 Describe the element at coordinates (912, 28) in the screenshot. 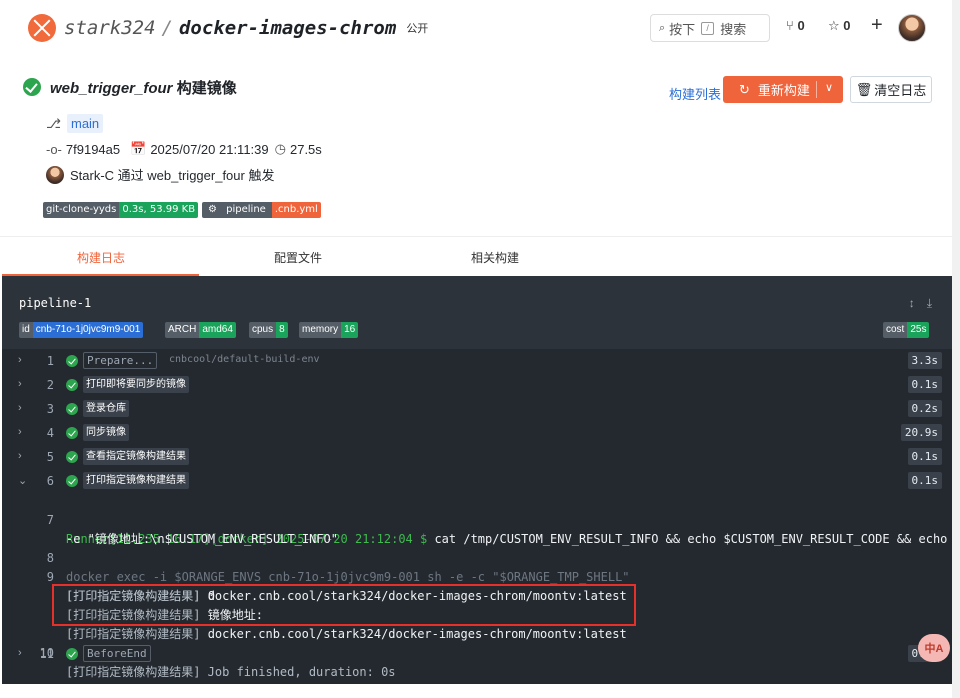

I see `user-avatar` at that location.